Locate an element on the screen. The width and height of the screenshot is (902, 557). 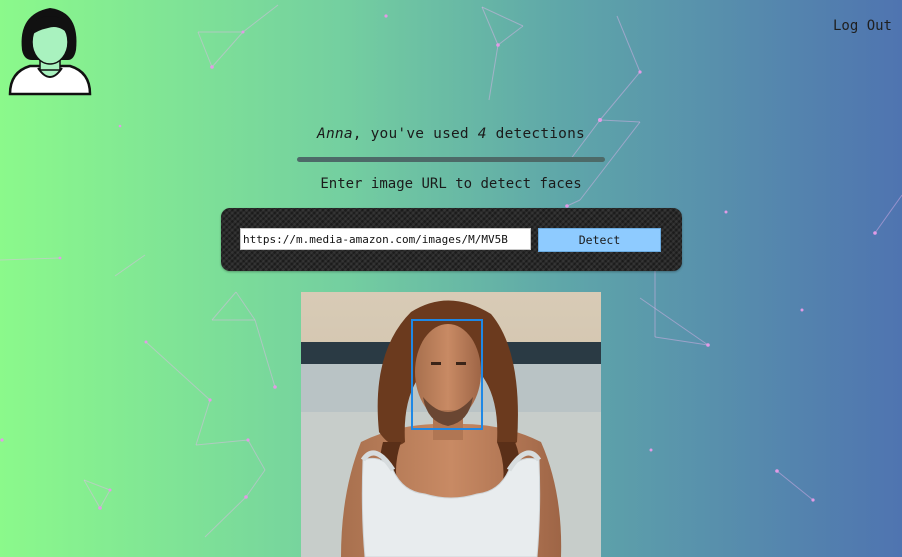
status-text-end: detections is located at coordinates (535, 134).